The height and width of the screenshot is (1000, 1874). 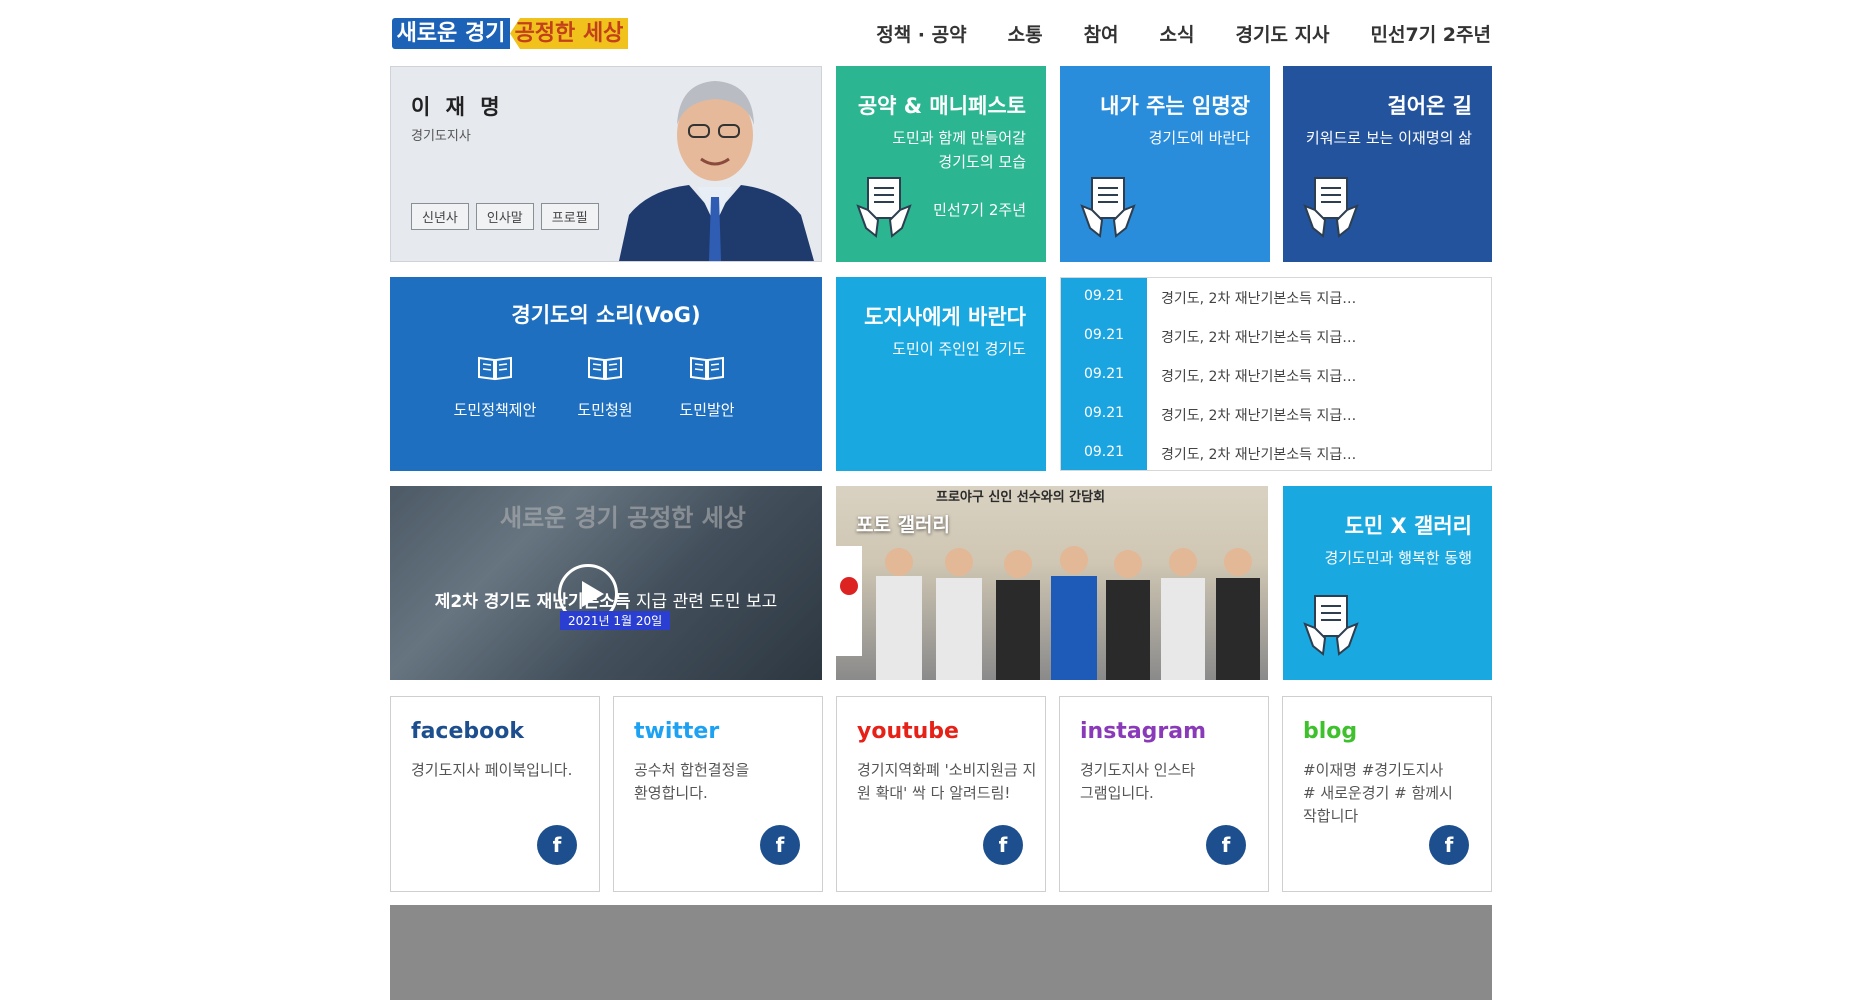 I want to click on profile-buttons: 신년사 인사말 프로필, so click(x=505, y=216).